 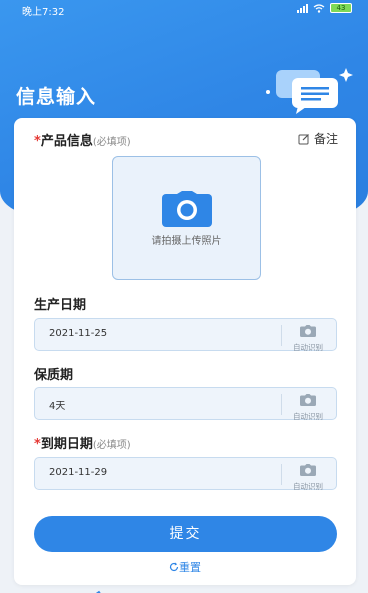 I want to click on photo-upload-area: 请拍摄上传照片, so click(x=186, y=218).